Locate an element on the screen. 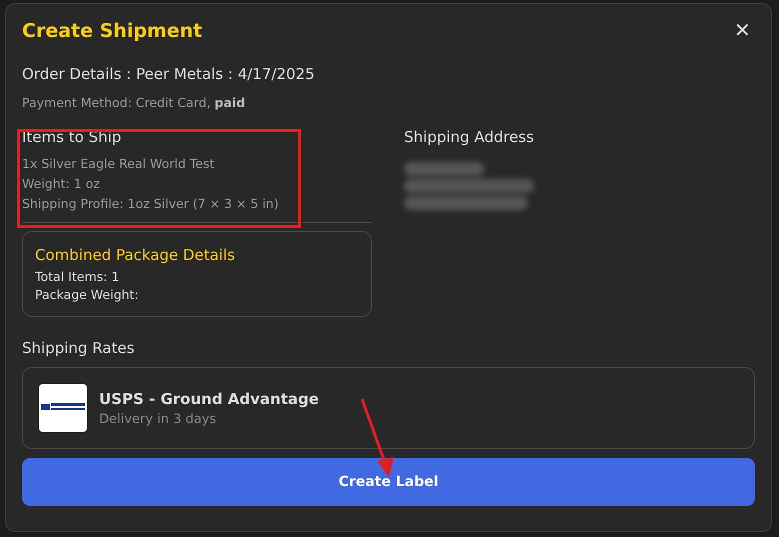 The width and height of the screenshot is (779, 537). item-detail: Weight: 1 oz is located at coordinates (61, 184).